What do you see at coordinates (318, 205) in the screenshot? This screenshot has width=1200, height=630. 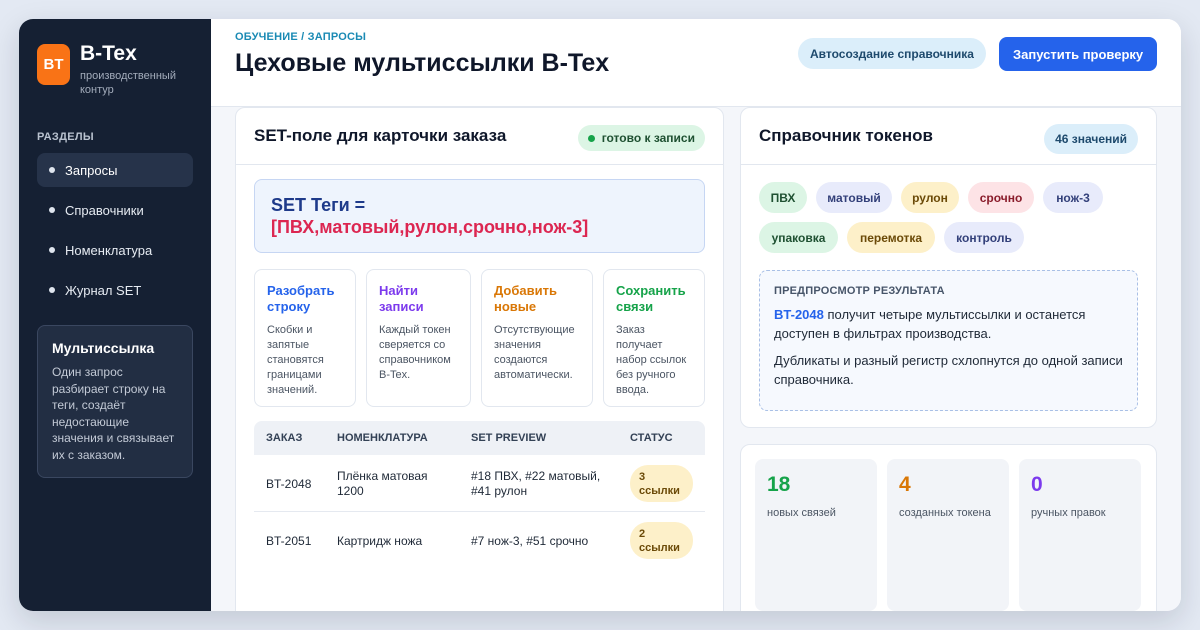 I see `set-expression-head: SET Теги =` at bounding box center [318, 205].